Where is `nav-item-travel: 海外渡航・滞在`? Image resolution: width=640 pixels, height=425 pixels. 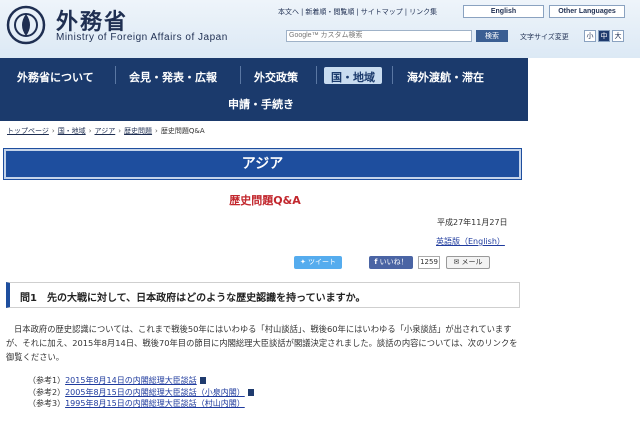 nav-item-travel: 海外渡航・滞在 is located at coordinates (445, 77).